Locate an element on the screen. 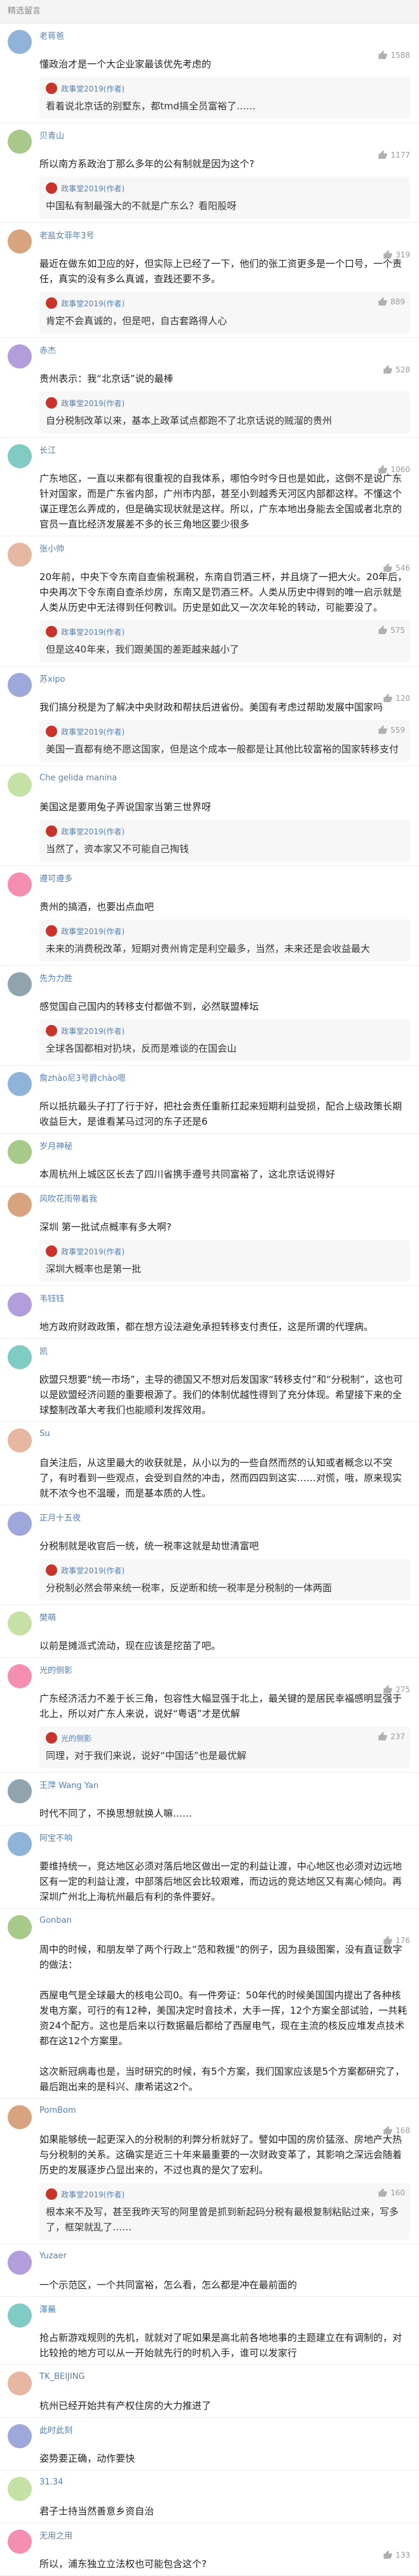 The image size is (419, 2576). comment-author: 韦钰钰 is located at coordinates (51, 1298).